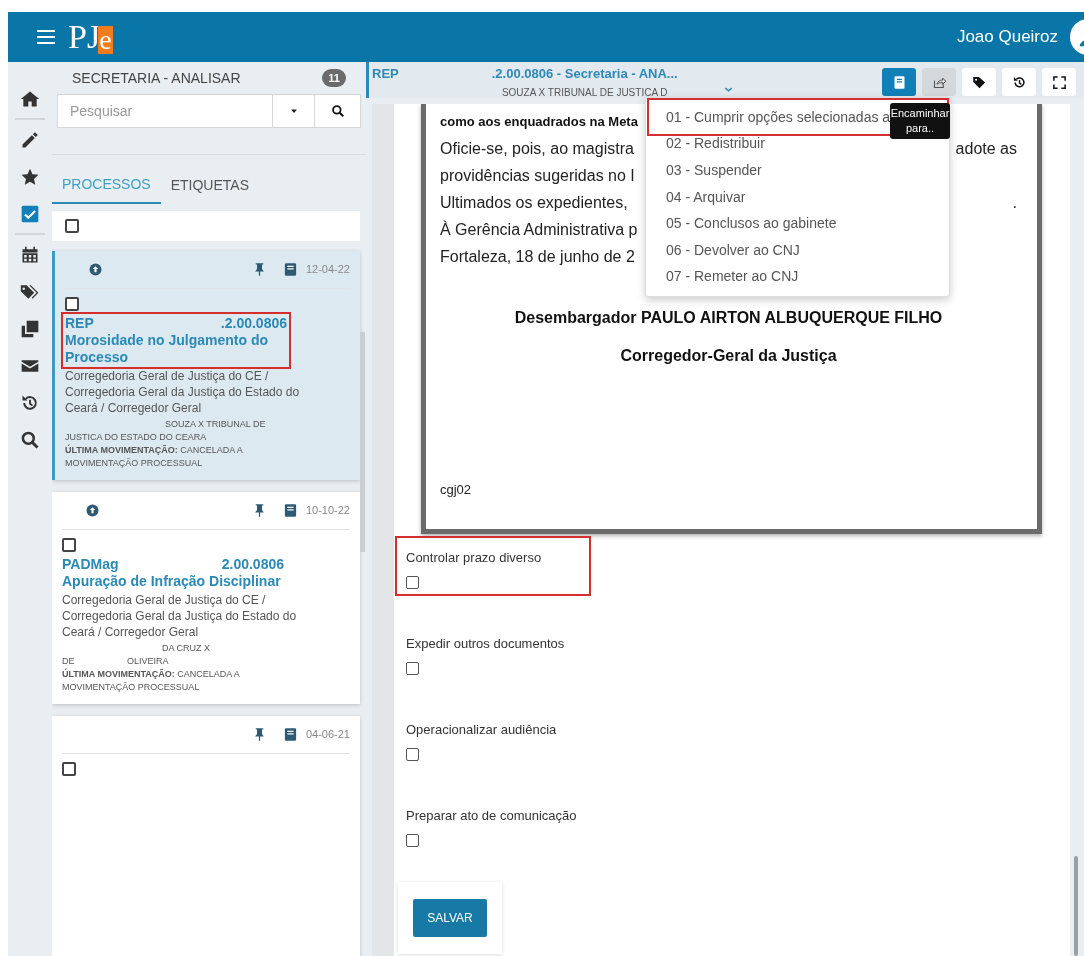 The height and width of the screenshot is (956, 1084). I want to click on menu-item: 02 - Redistribuir, so click(715, 144).